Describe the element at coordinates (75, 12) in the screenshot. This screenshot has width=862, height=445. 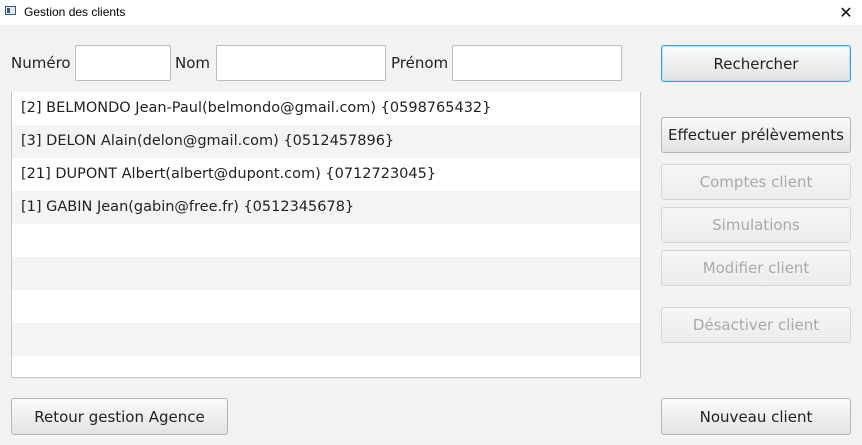
I see `window-title: Gestion des clients` at that location.